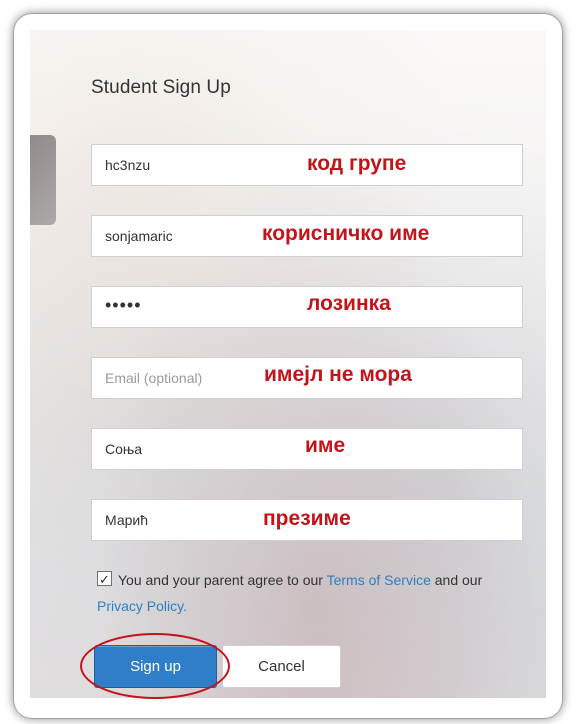 The image size is (576, 724). I want to click on page-title: Student Sign Up, so click(161, 87).